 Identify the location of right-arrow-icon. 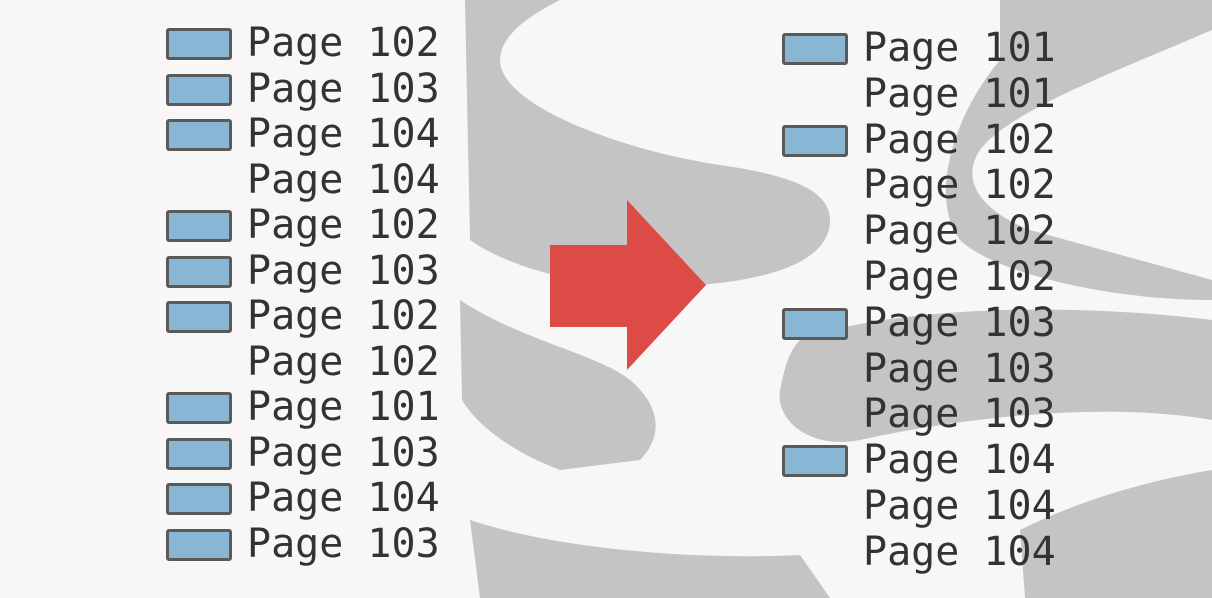
(628, 285).